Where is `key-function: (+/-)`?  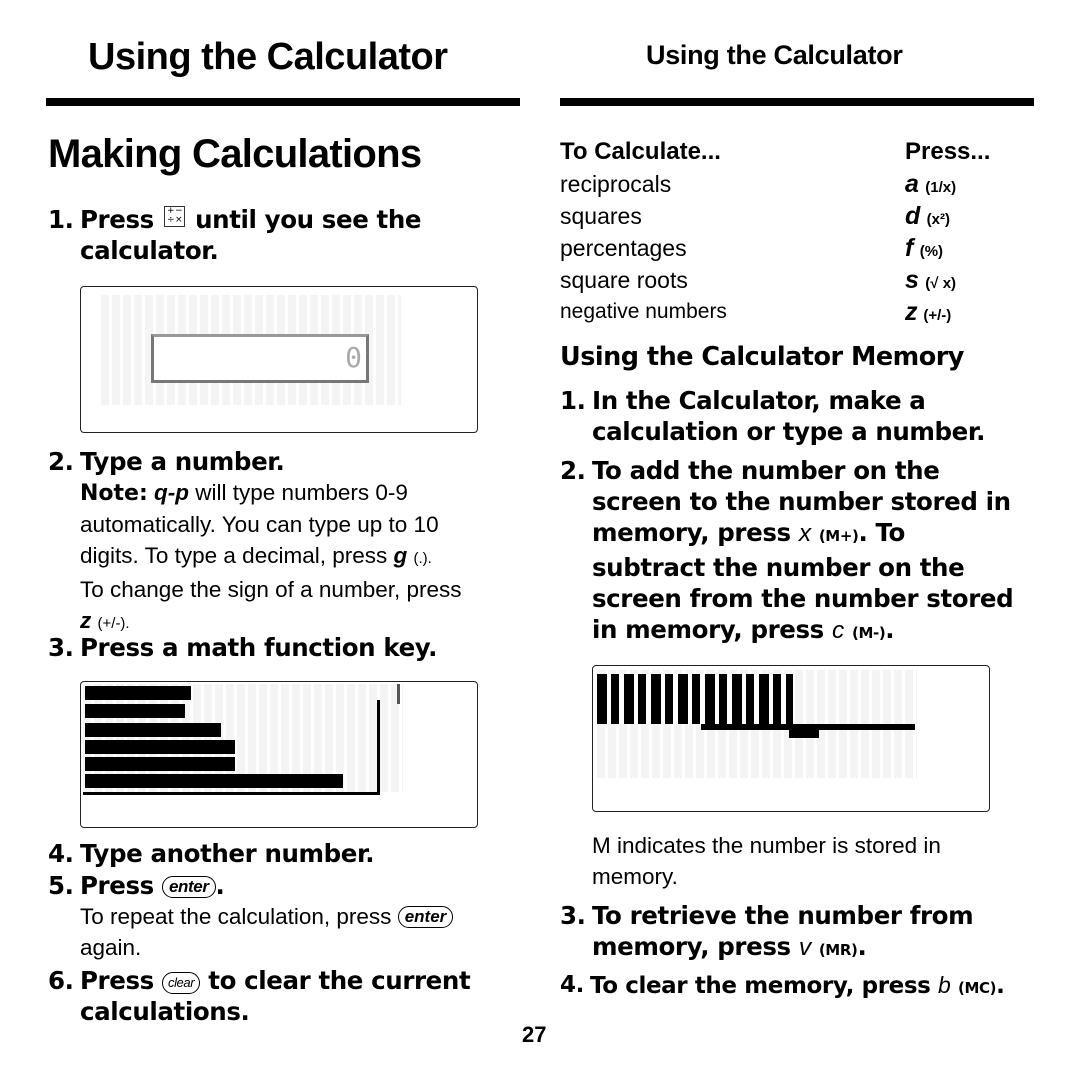 key-function: (+/-) is located at coordinates (937, 315).